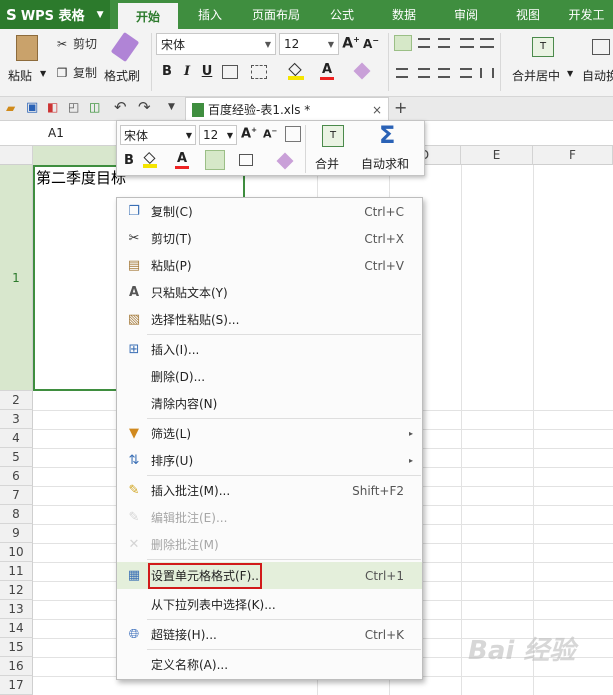 The width and height of the screenshot is (613, 695). What do you see at coordinates (424, 43) in the screenshot?
I see `align-middle-icon` at bounding box center [424, 43].